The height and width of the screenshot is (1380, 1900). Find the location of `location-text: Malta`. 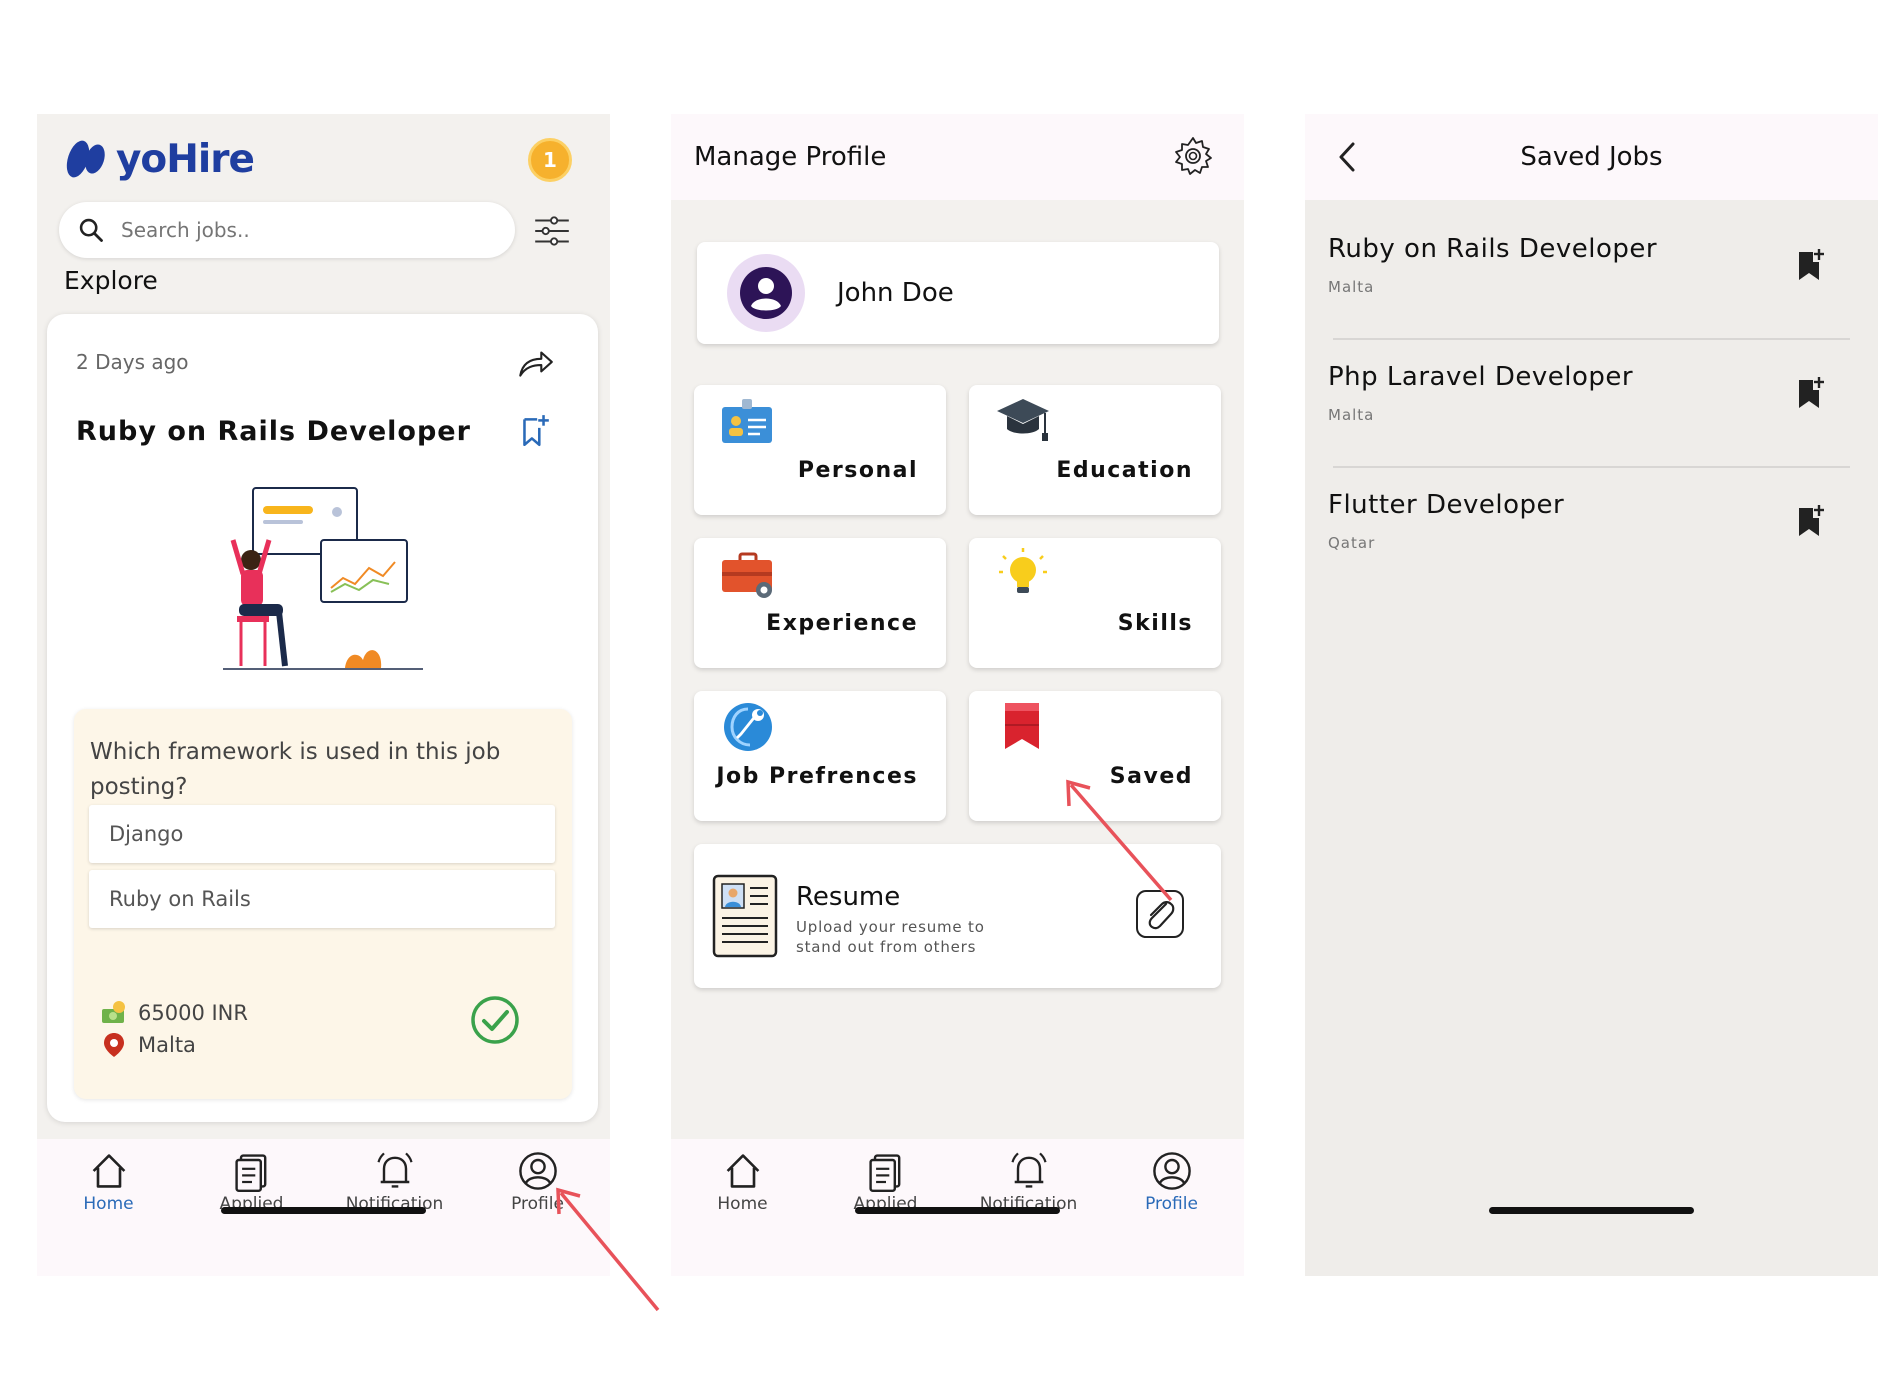

location-text: Malta is located at coordinates (167, 1045).